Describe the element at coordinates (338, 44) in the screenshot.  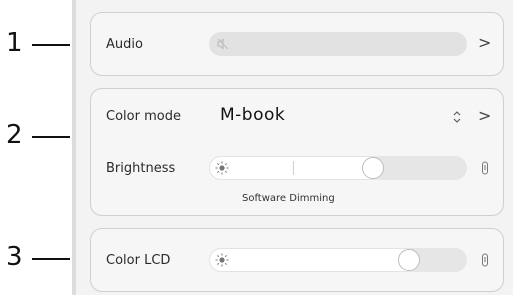
I see `audio-slider` at that location.